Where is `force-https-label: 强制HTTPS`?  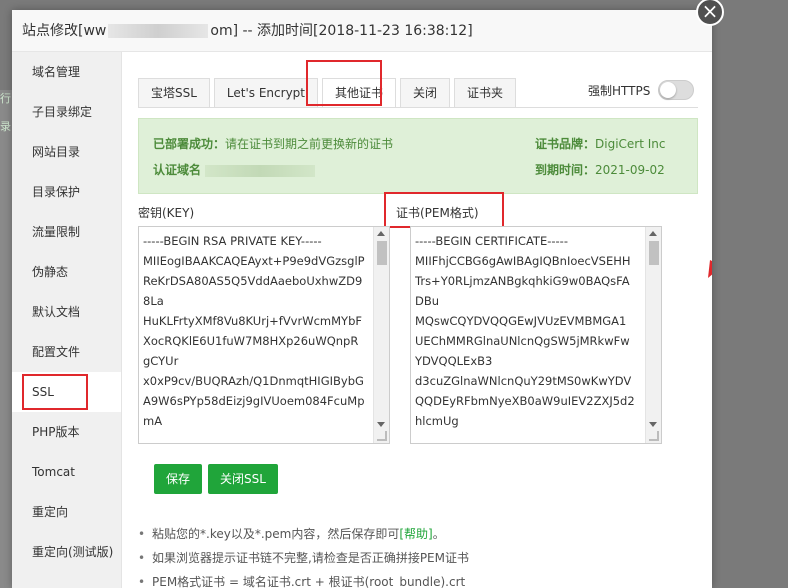
force-https-label: 强制HTTPS is located at coordinates (619, 90).